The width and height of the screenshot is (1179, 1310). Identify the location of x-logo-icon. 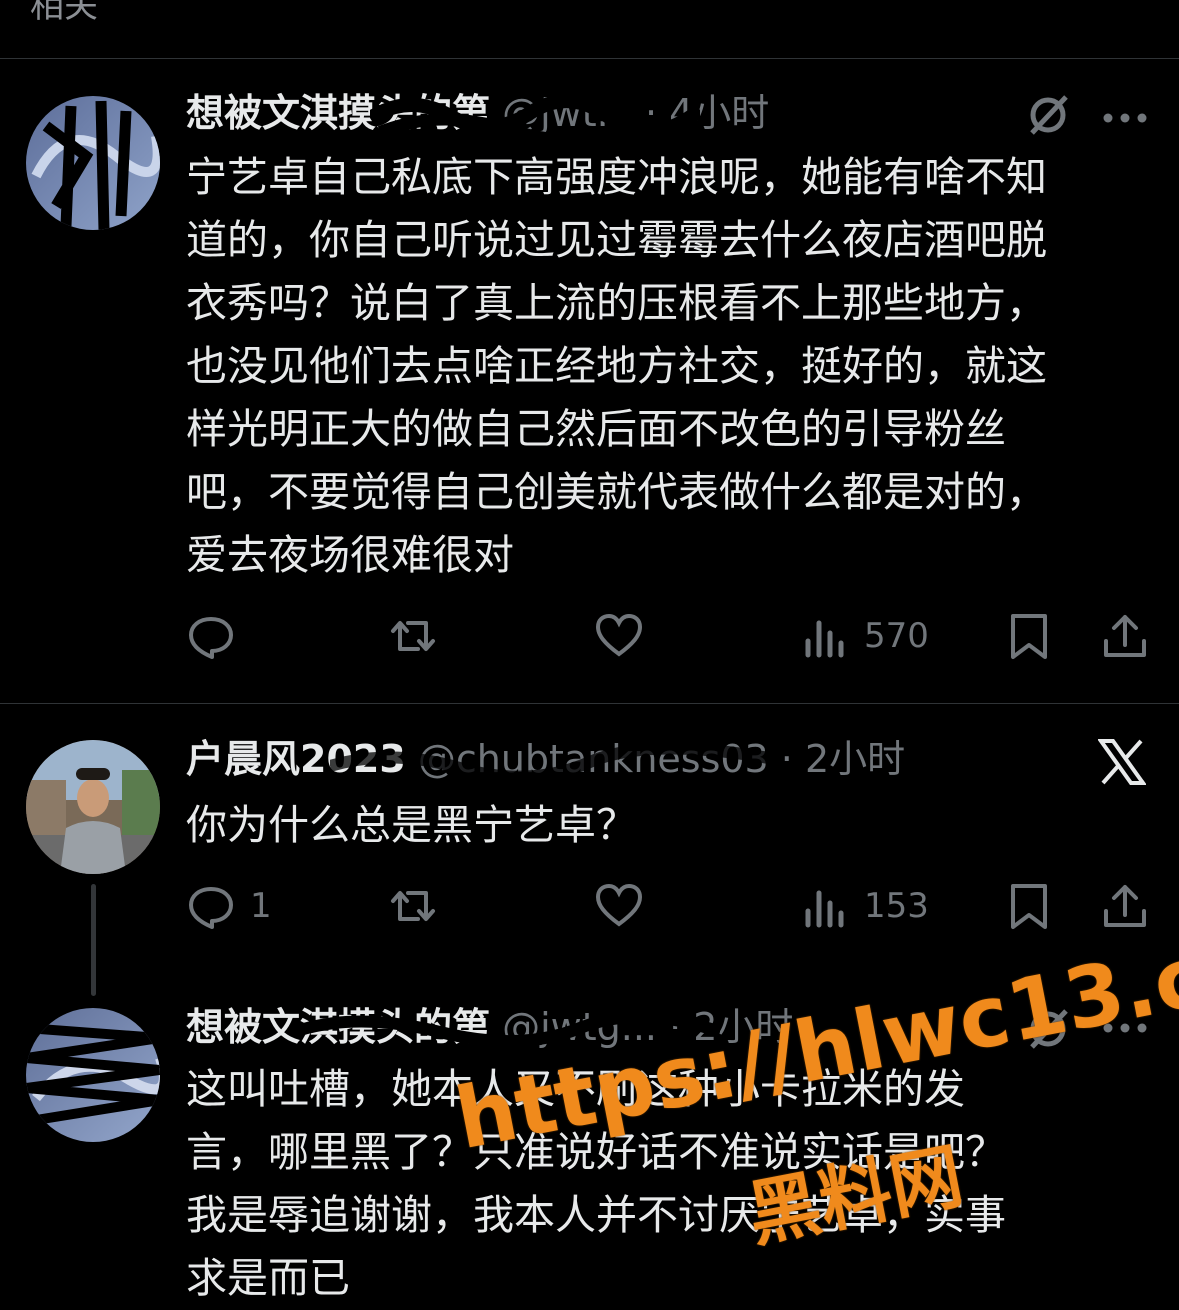
(1122, 764).